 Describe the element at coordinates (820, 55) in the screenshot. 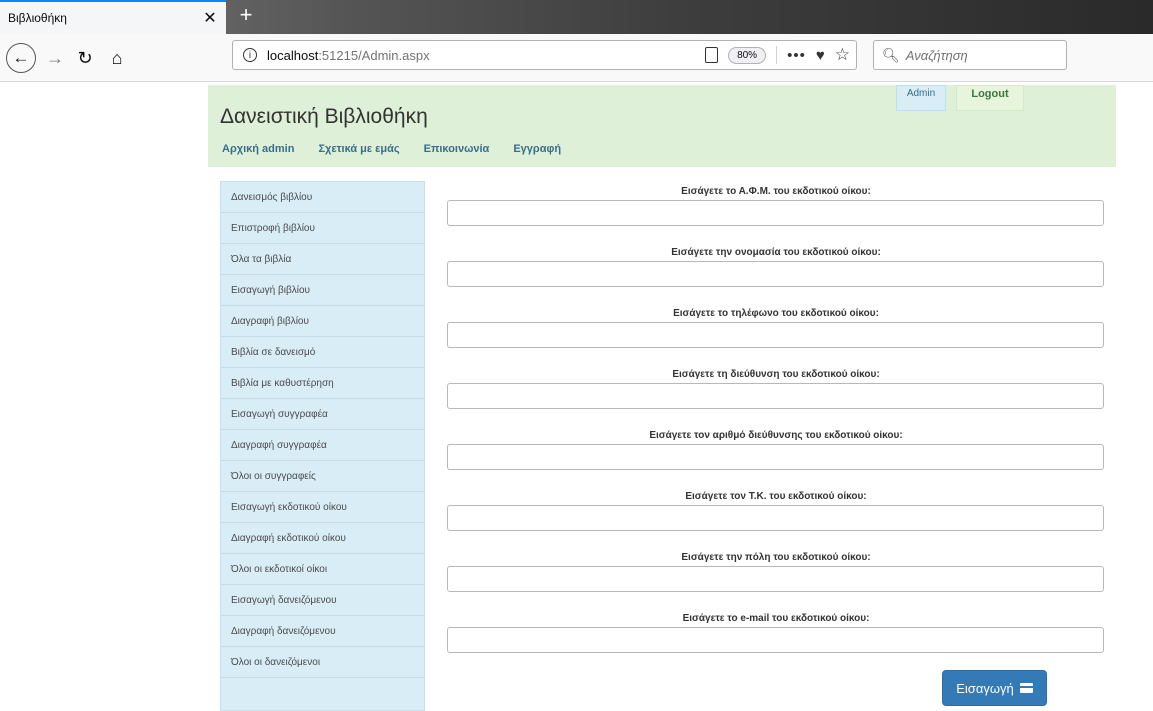

I see `pocket-icon: ♥` at that location.